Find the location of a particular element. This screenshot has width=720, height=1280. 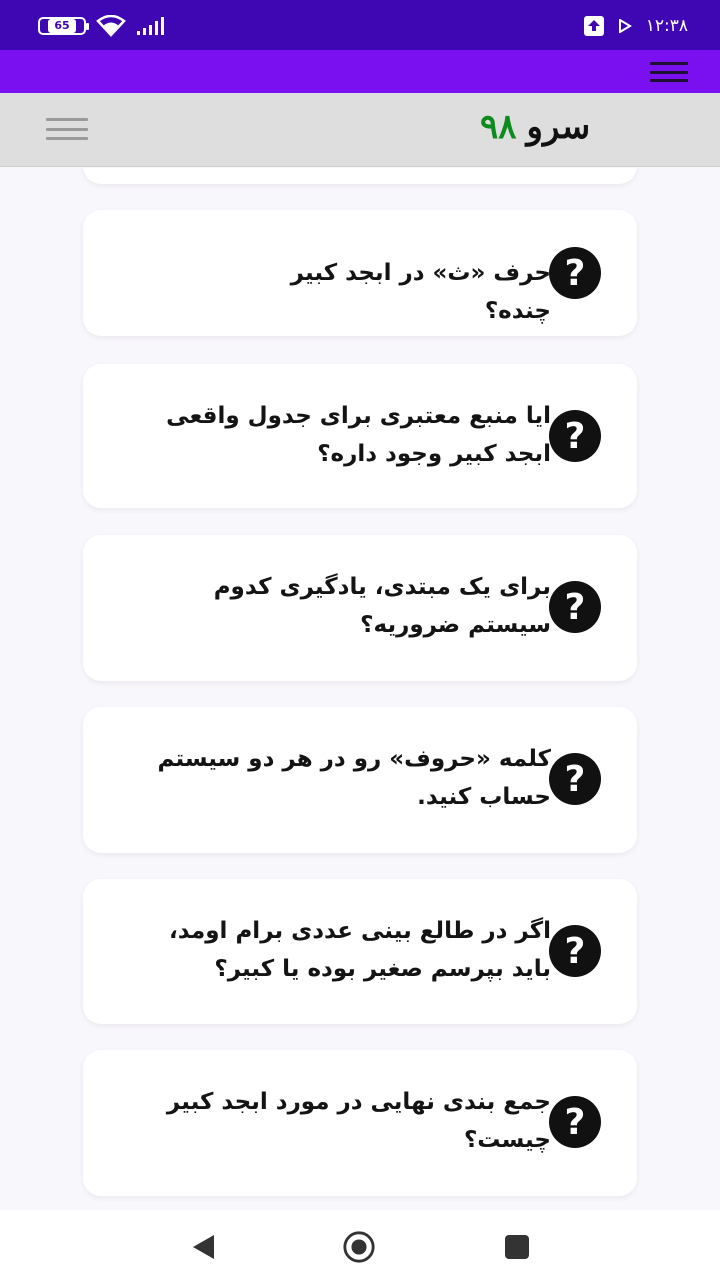

upload-icon is located at coordinates (593, 26).